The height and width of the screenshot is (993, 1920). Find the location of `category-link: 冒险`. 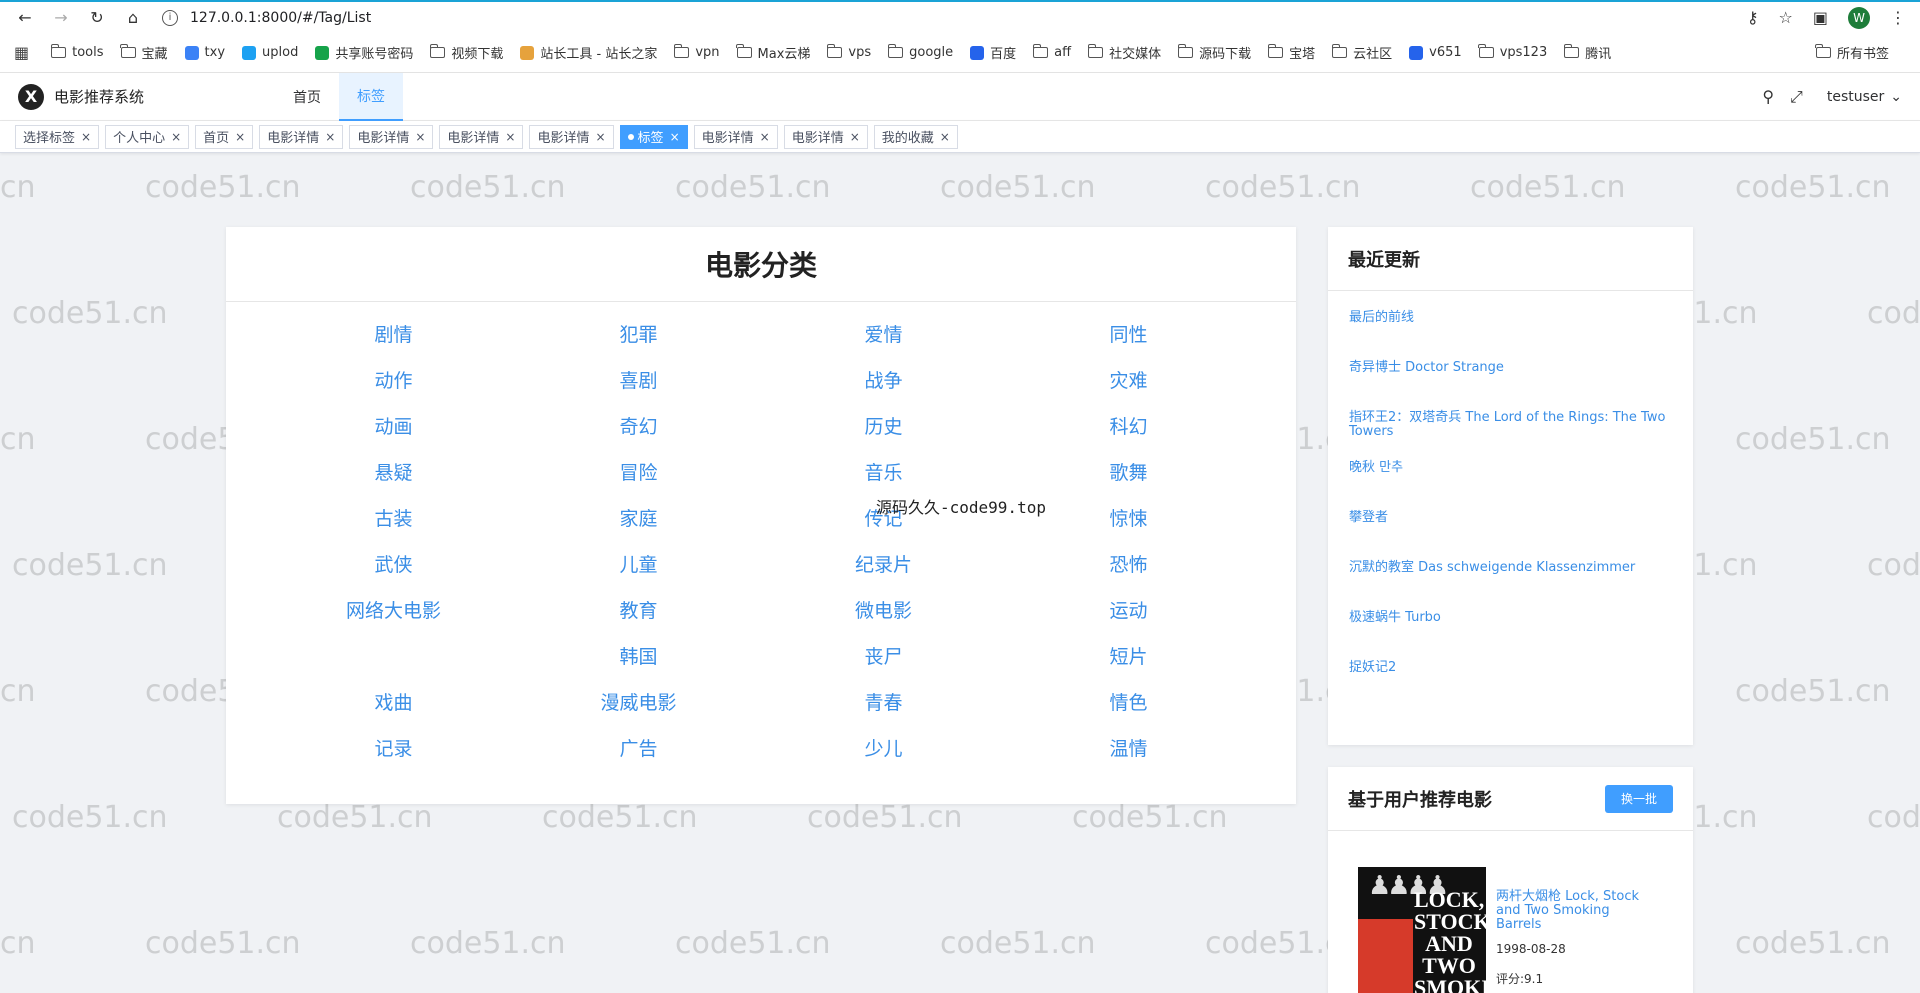

category-link: 冒险 is located at coordinates (638, 471).